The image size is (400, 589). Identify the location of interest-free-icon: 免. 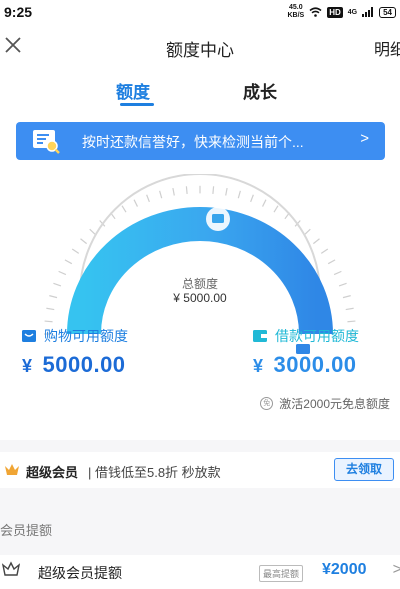
(267, 403).